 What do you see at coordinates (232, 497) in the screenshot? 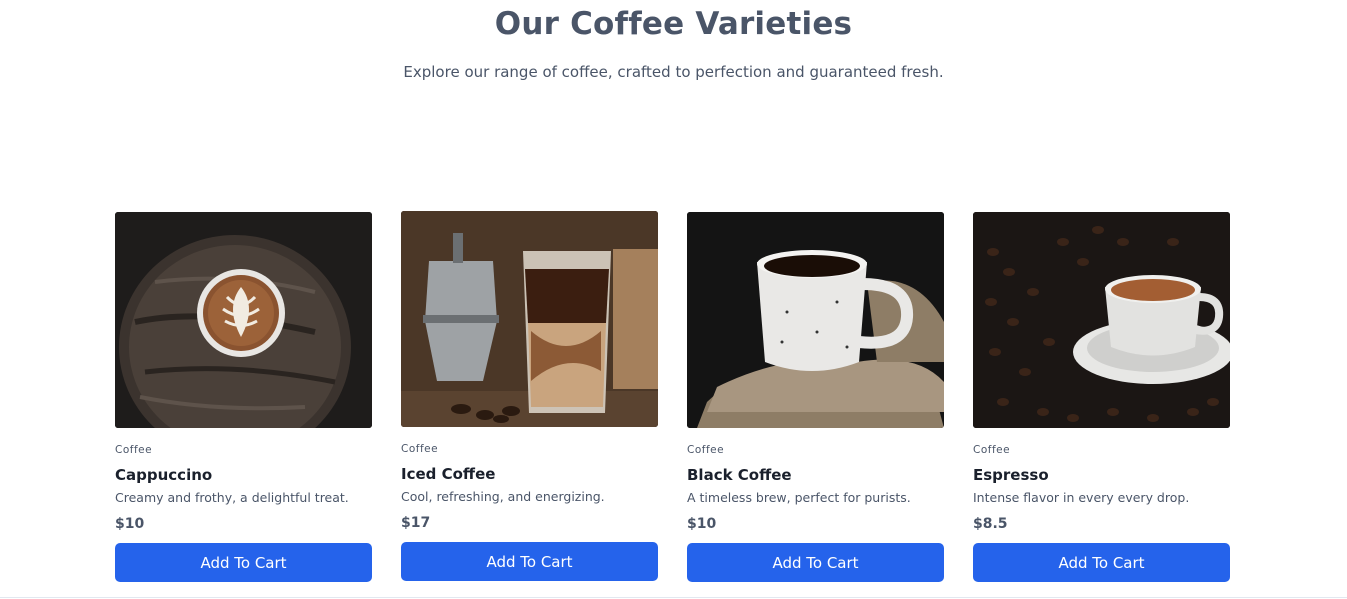
I see `product-description: Creamy and frothy, a delightful treat.` at bounding box center [232, 497].